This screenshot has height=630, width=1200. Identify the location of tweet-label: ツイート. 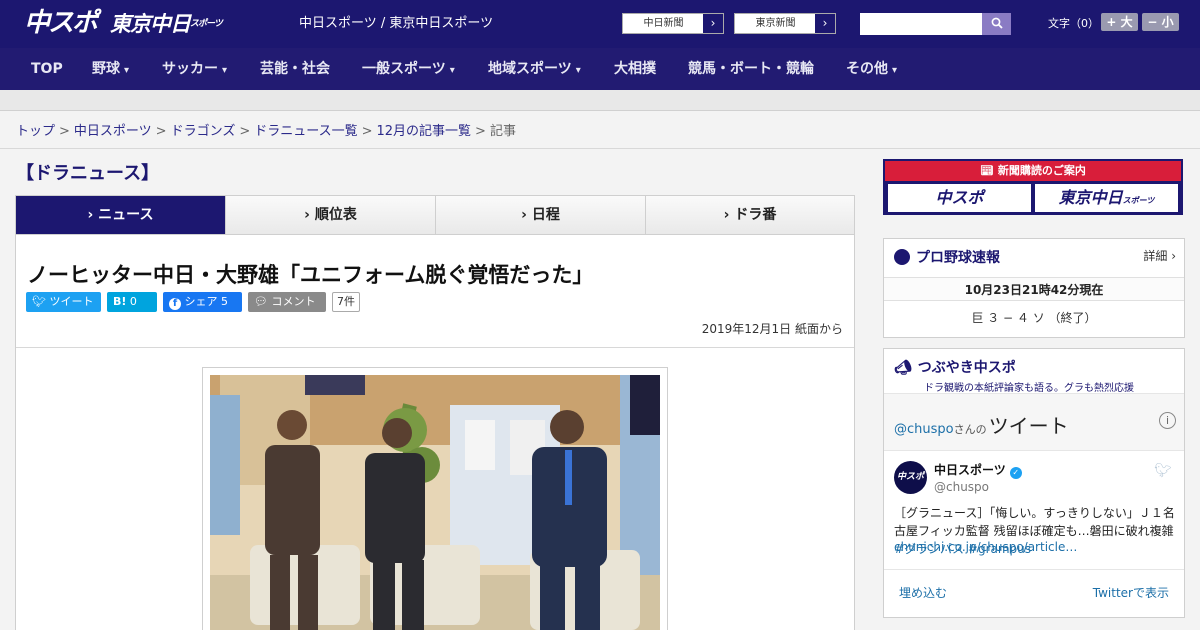
(71, 301).